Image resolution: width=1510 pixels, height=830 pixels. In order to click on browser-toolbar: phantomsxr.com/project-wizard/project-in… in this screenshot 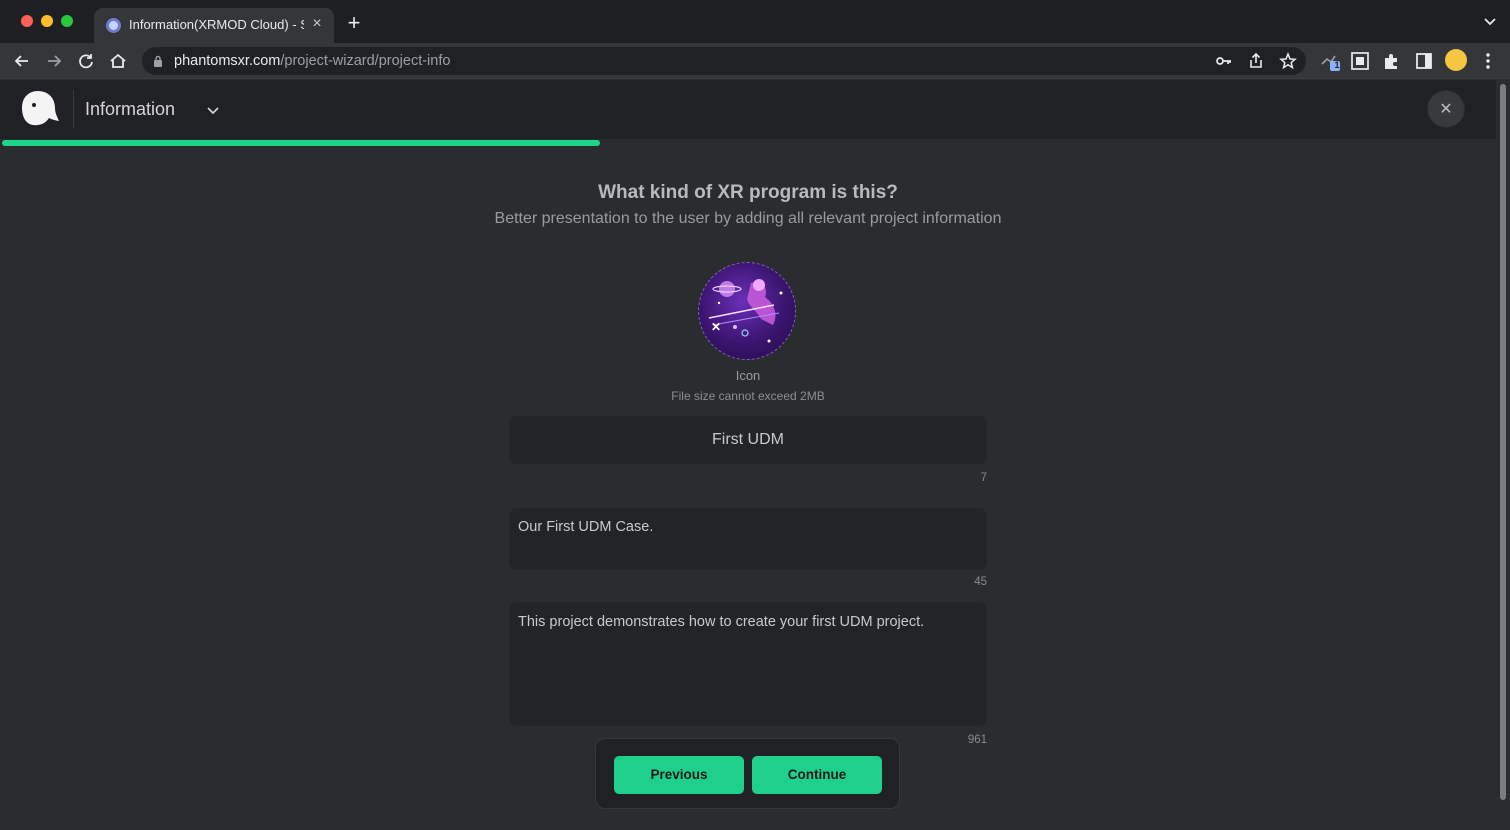, I will do `click(755, 61)`.